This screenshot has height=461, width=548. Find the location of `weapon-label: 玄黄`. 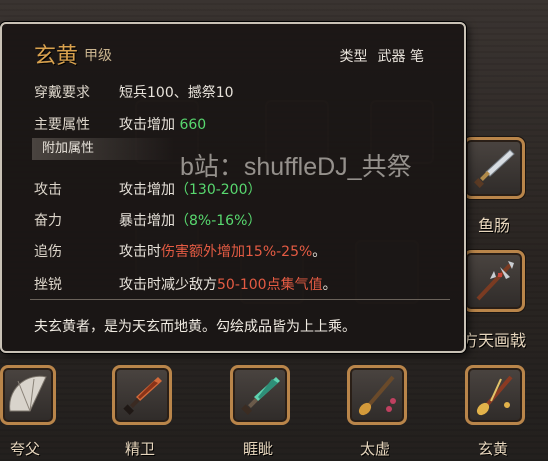

weapon-label: 玄黄 is located at coordinates (492, 449).